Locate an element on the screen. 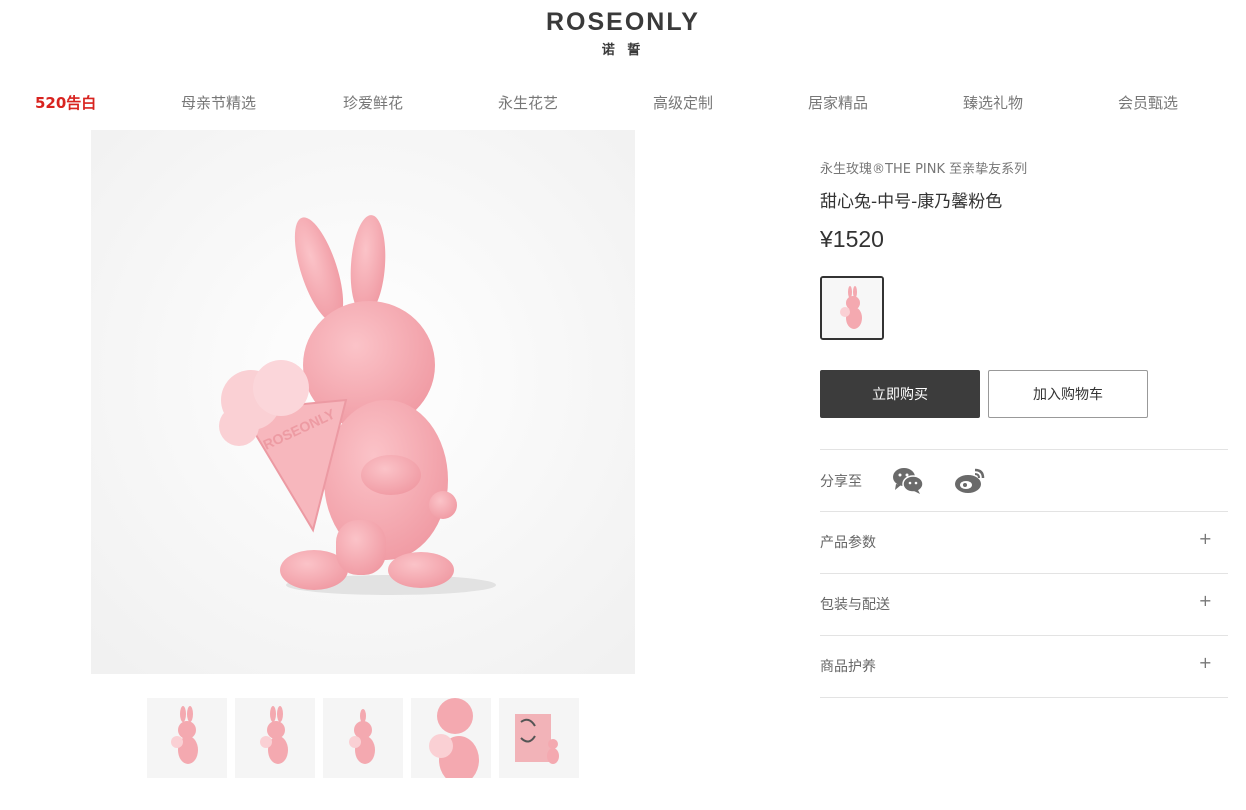 The height and width of the screenshot is (810, 1246). accordion-product-params: 产品参数 + is located at coordinates (1024, 542).